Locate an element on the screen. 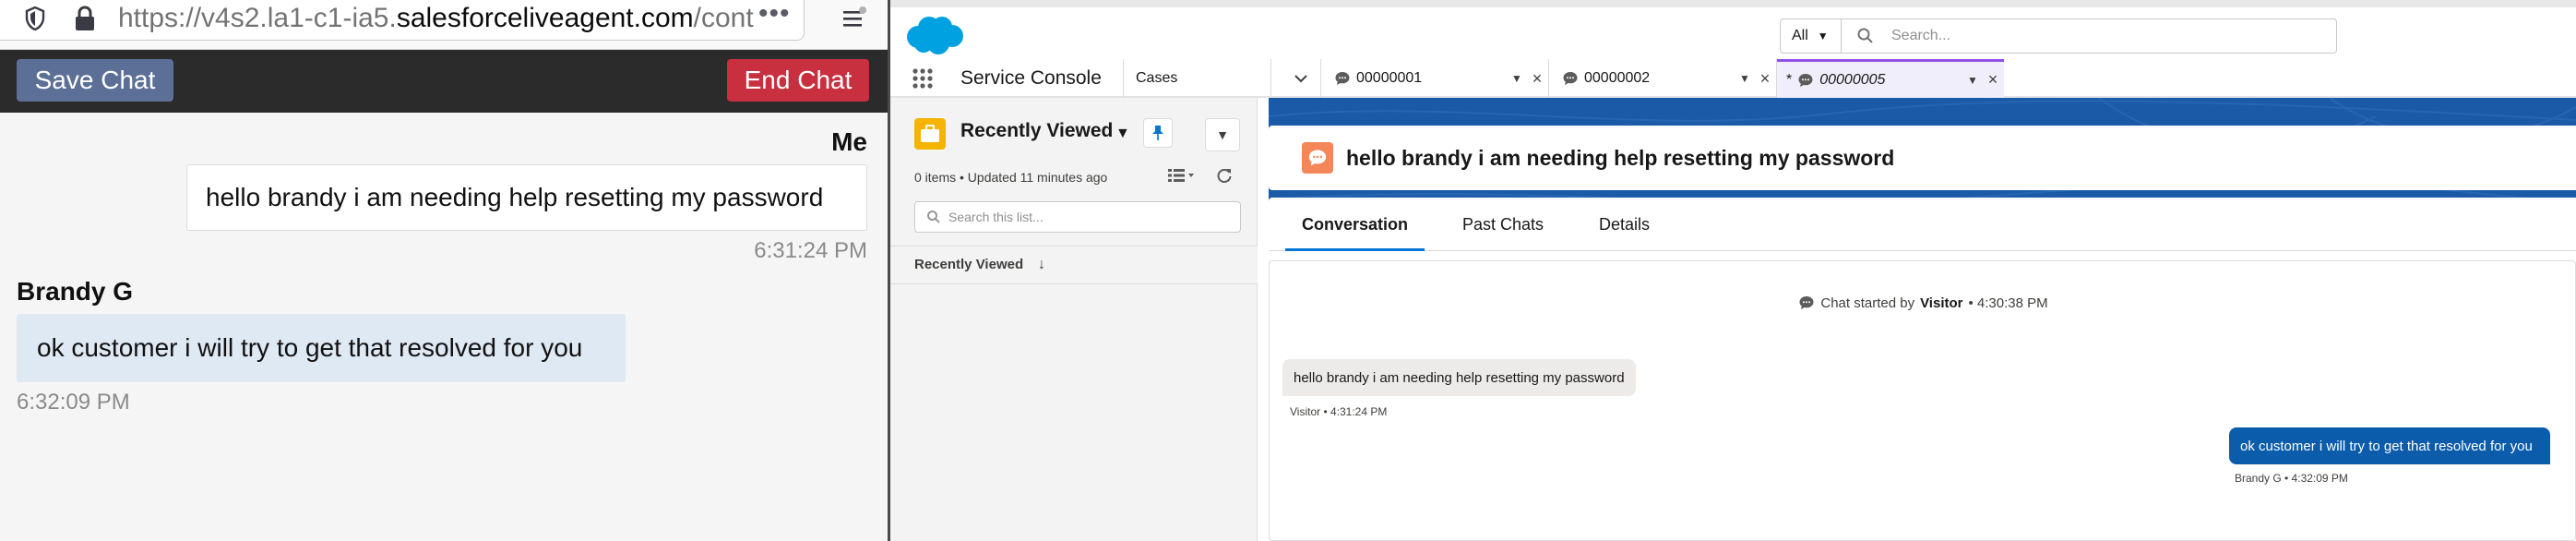  tab-label: 00000002 is located at coordinates (1617, 78).